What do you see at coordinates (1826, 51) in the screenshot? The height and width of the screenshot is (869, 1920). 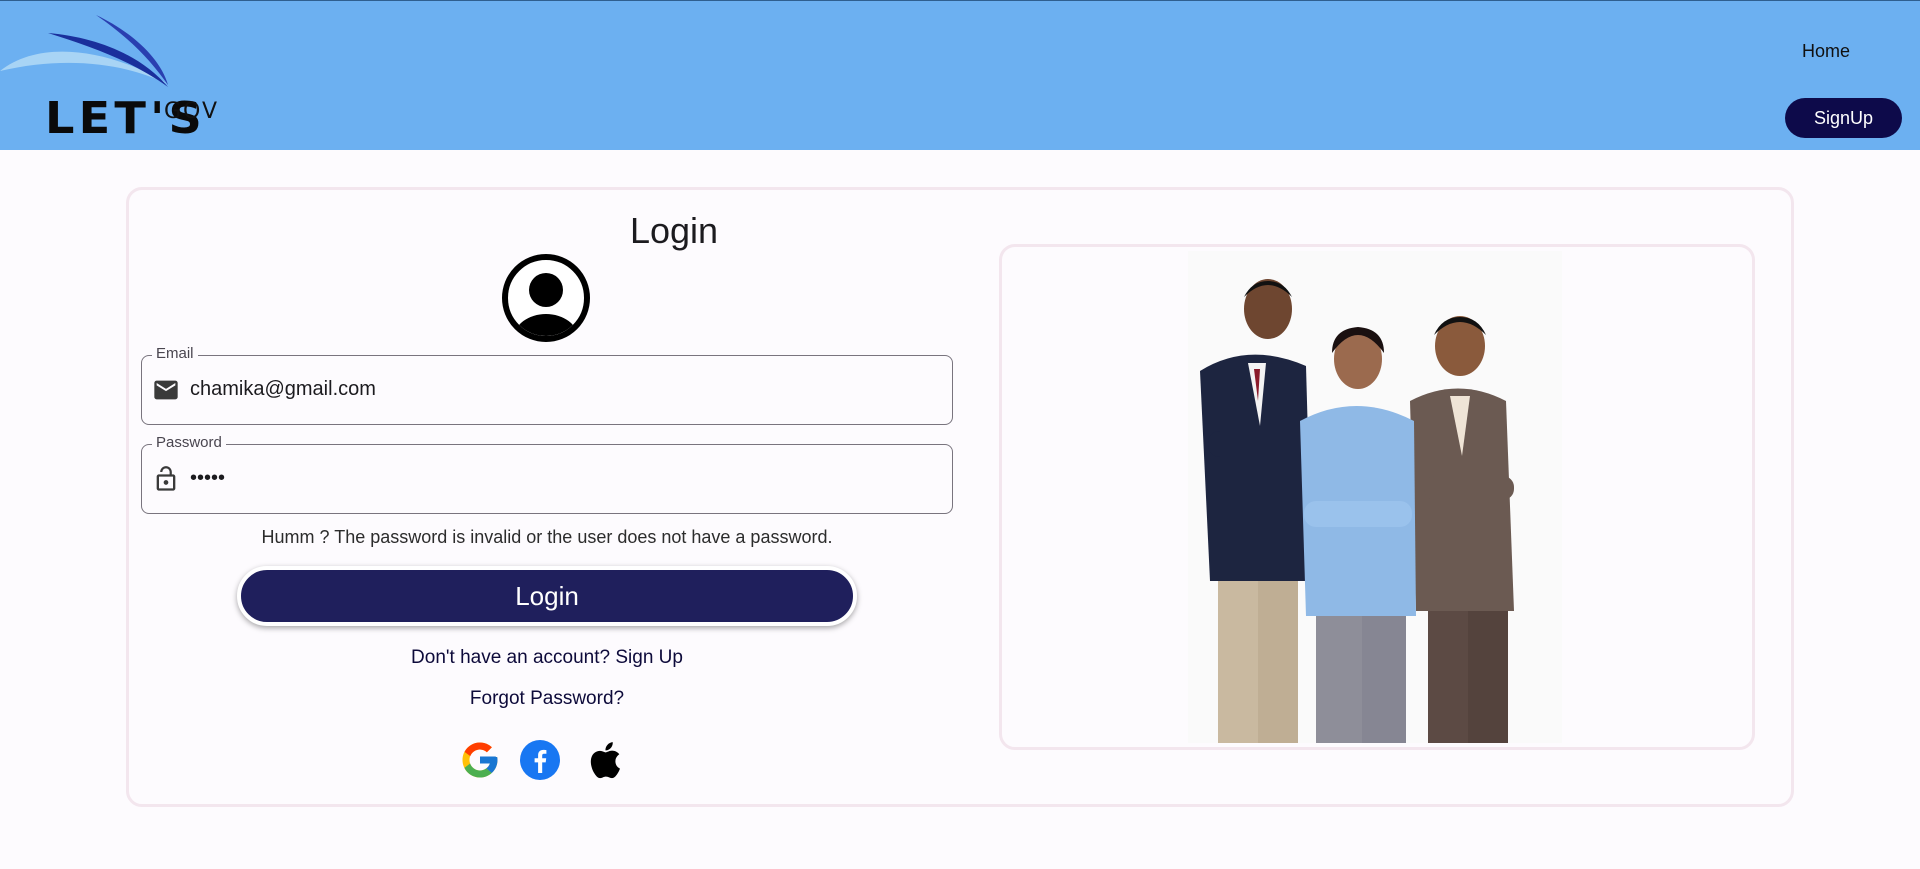 I see `nav-home-link: Home` at bounding box center [1826, 51].